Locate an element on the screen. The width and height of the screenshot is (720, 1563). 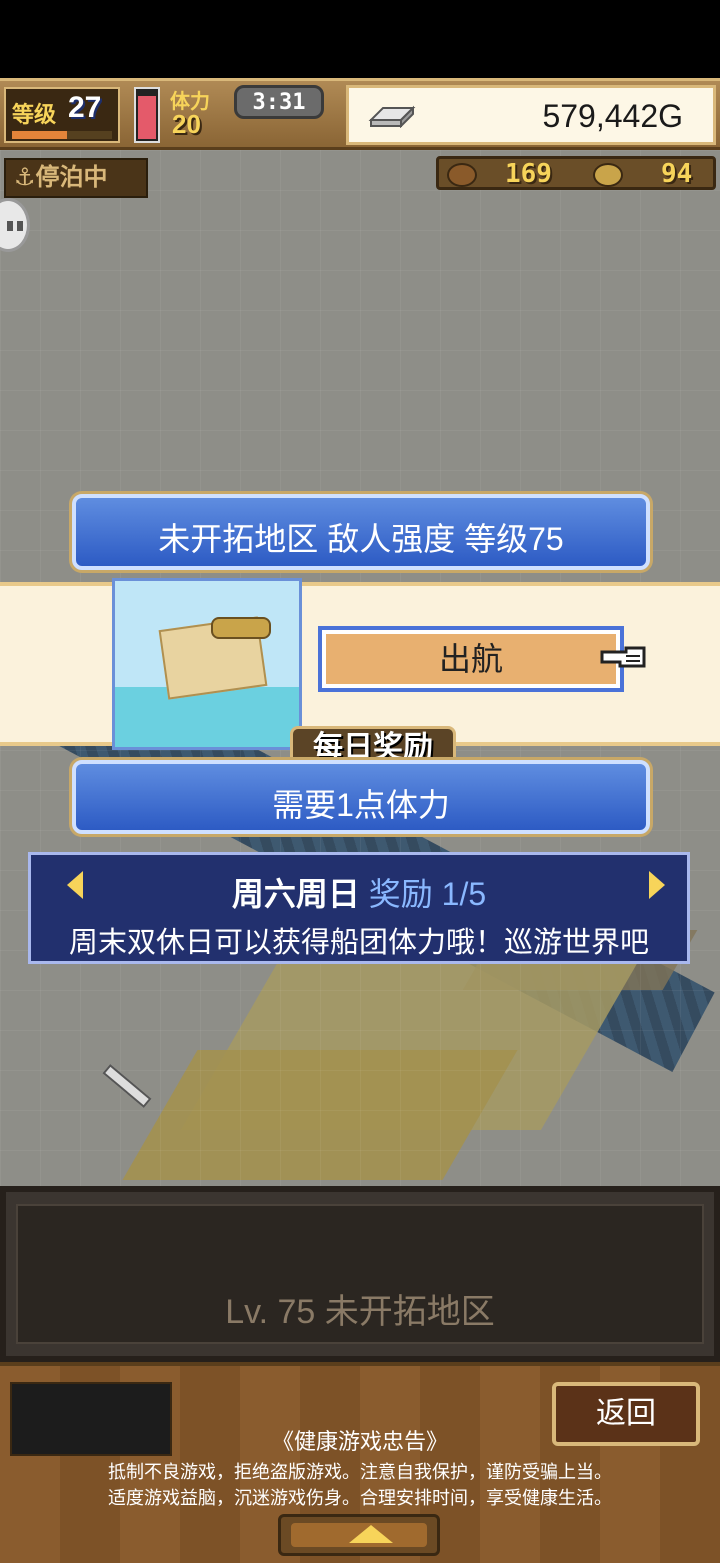
level-progress-fill is located at coordinates (39, 135).